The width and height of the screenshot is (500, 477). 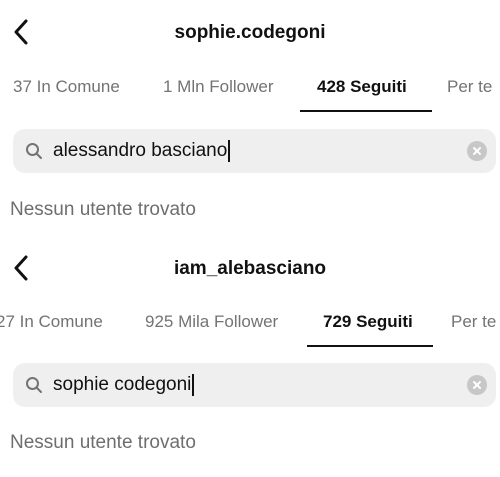 I want to click on tab-follower: 925 Mila Follower, so click(x=211, y=322).